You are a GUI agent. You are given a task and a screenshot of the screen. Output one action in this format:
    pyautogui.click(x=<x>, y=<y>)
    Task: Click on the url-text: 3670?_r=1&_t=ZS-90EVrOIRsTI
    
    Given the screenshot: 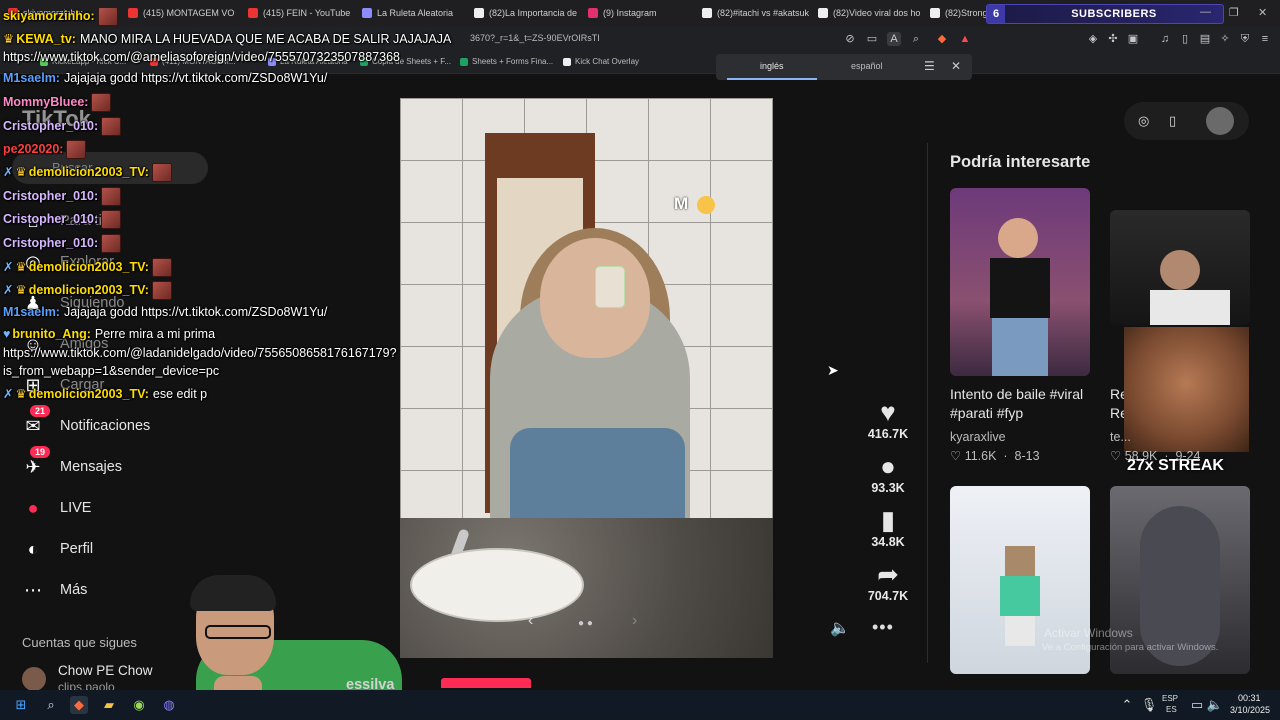 What is the action you would take?
    pyautogui.click(x=535, y=38)
    